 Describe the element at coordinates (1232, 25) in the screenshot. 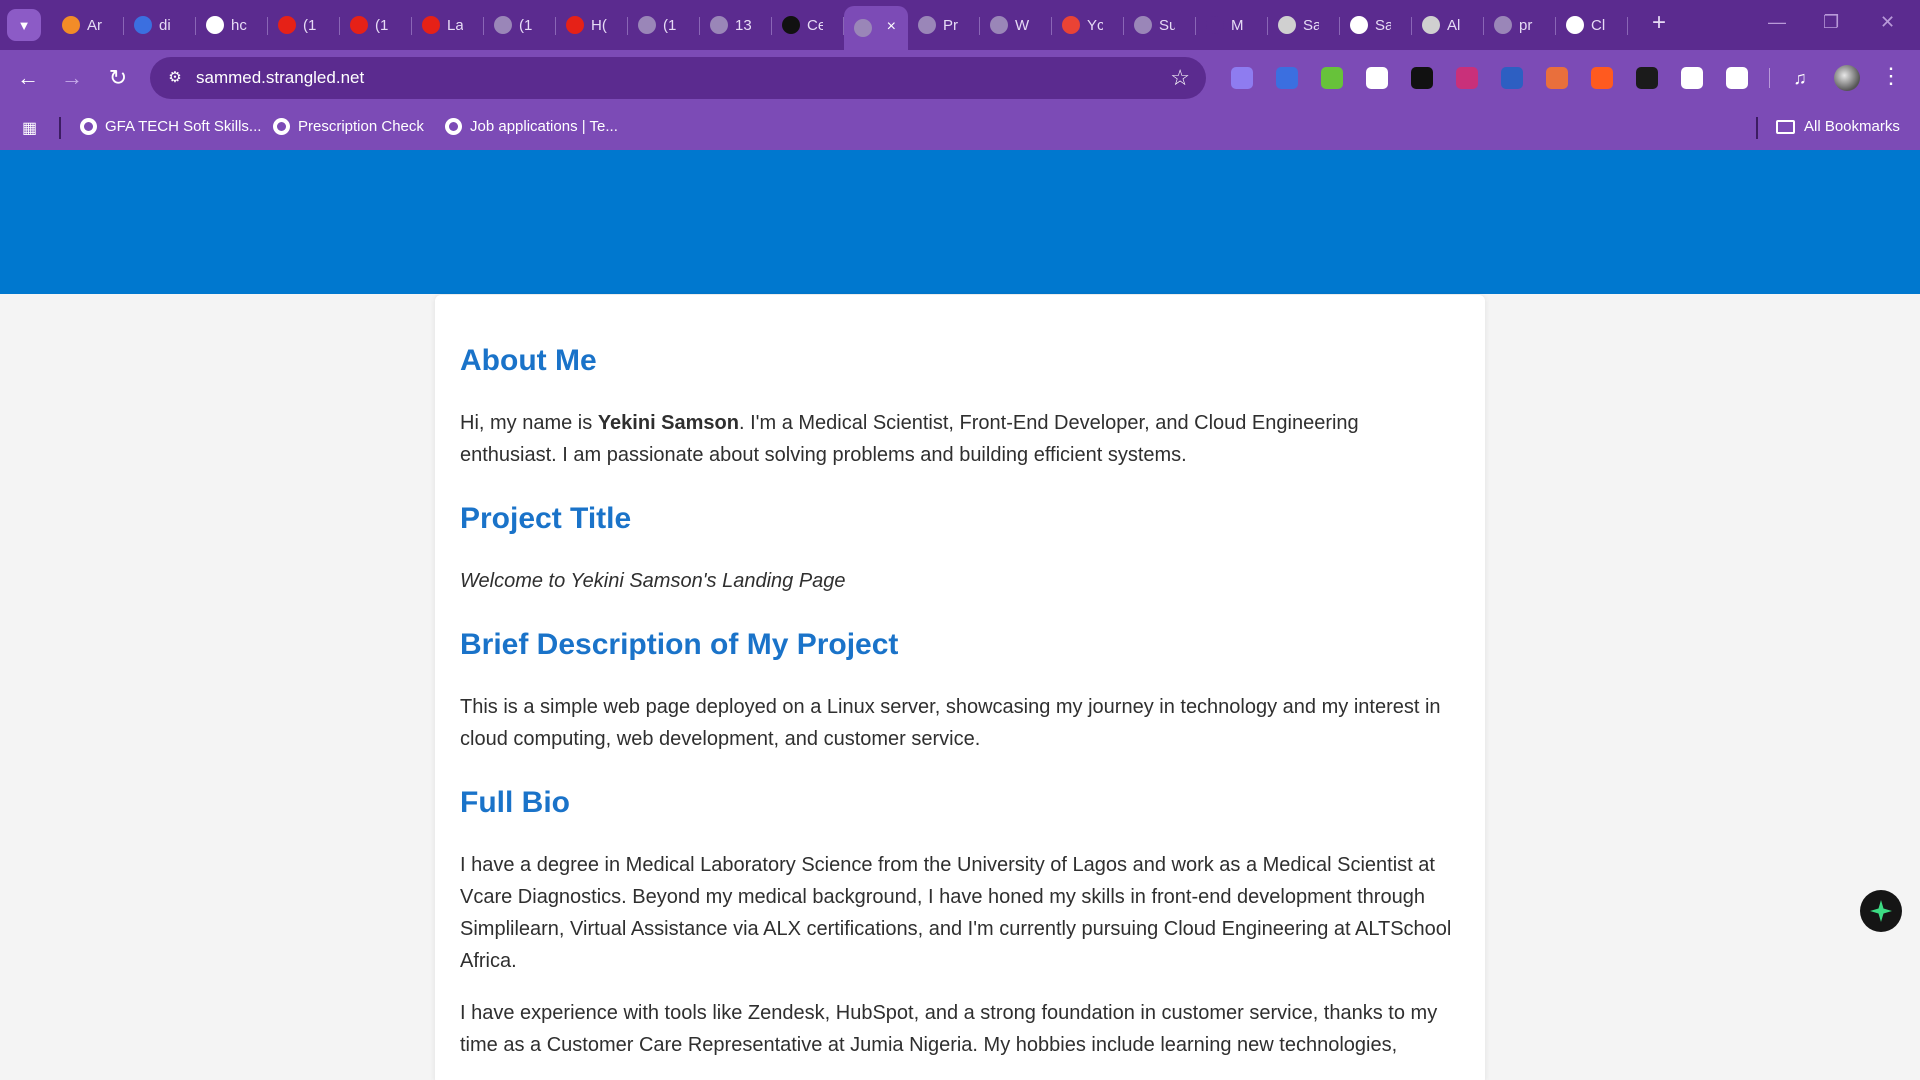

I see `tab-item: M` at that location.